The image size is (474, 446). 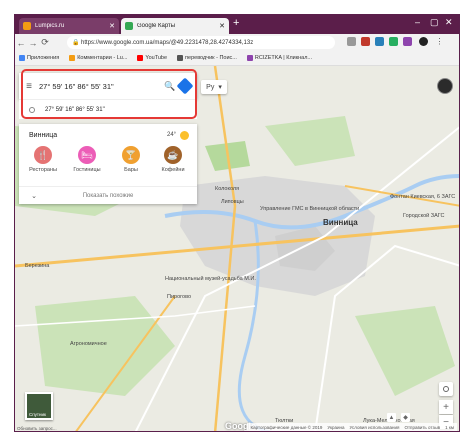 I want to click on my-location-button, so click(x=446, y=389).